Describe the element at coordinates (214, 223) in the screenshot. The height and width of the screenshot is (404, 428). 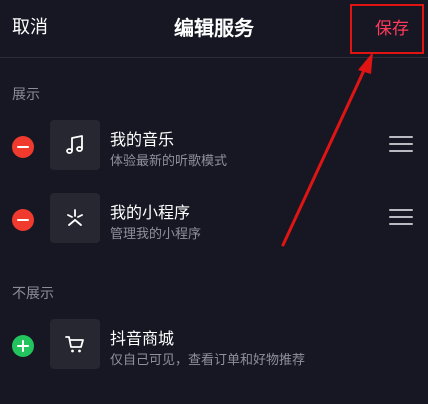
I see `service-row: 我的小程序 管理我的小程序` at that location.